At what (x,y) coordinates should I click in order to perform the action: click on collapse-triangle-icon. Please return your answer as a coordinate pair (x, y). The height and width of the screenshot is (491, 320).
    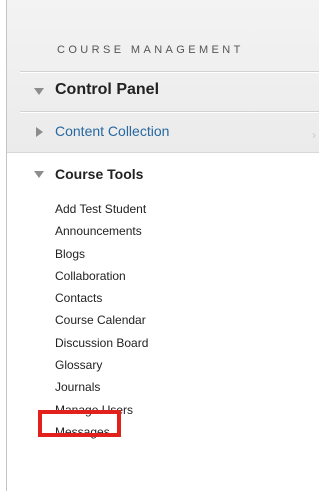
    Looking at the image, I should click on (39, 132).